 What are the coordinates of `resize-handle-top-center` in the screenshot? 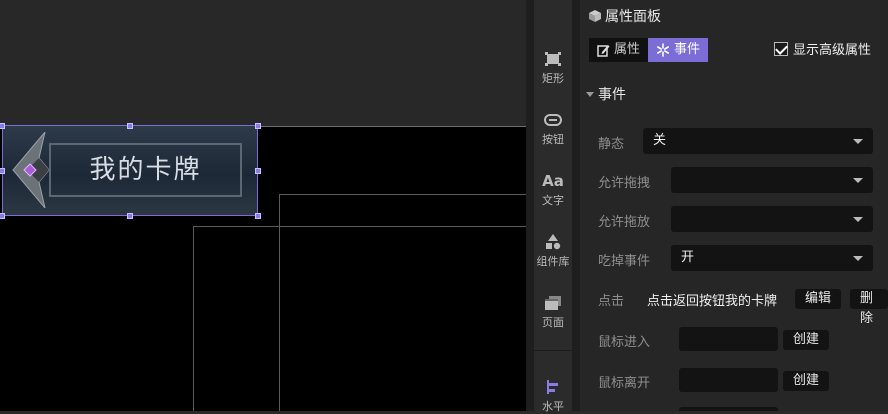 It's located at (130, 126).